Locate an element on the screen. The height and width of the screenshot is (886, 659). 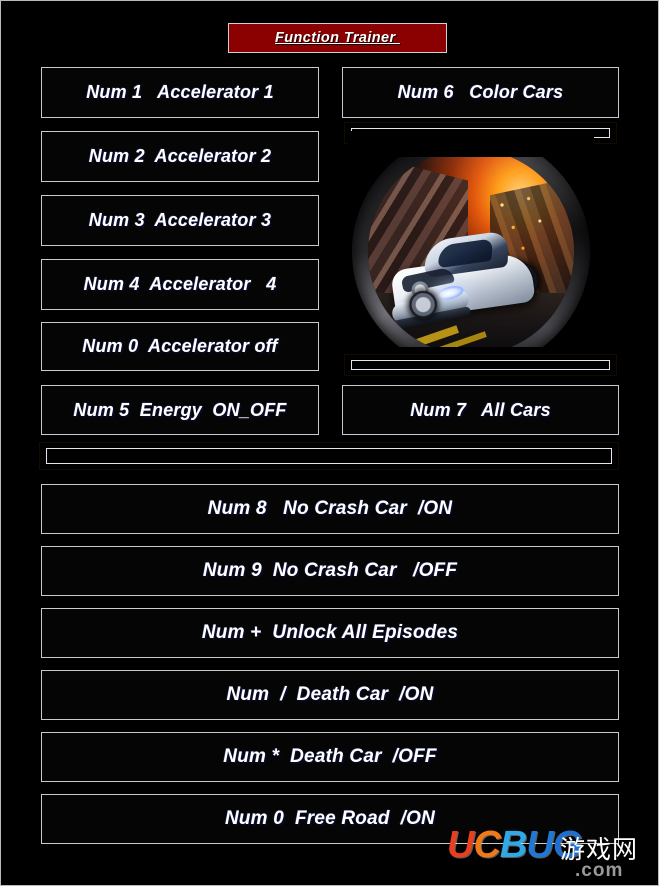
cheat-button-label: Num + Unlock All Episodes is located at coordinates (330, 632).